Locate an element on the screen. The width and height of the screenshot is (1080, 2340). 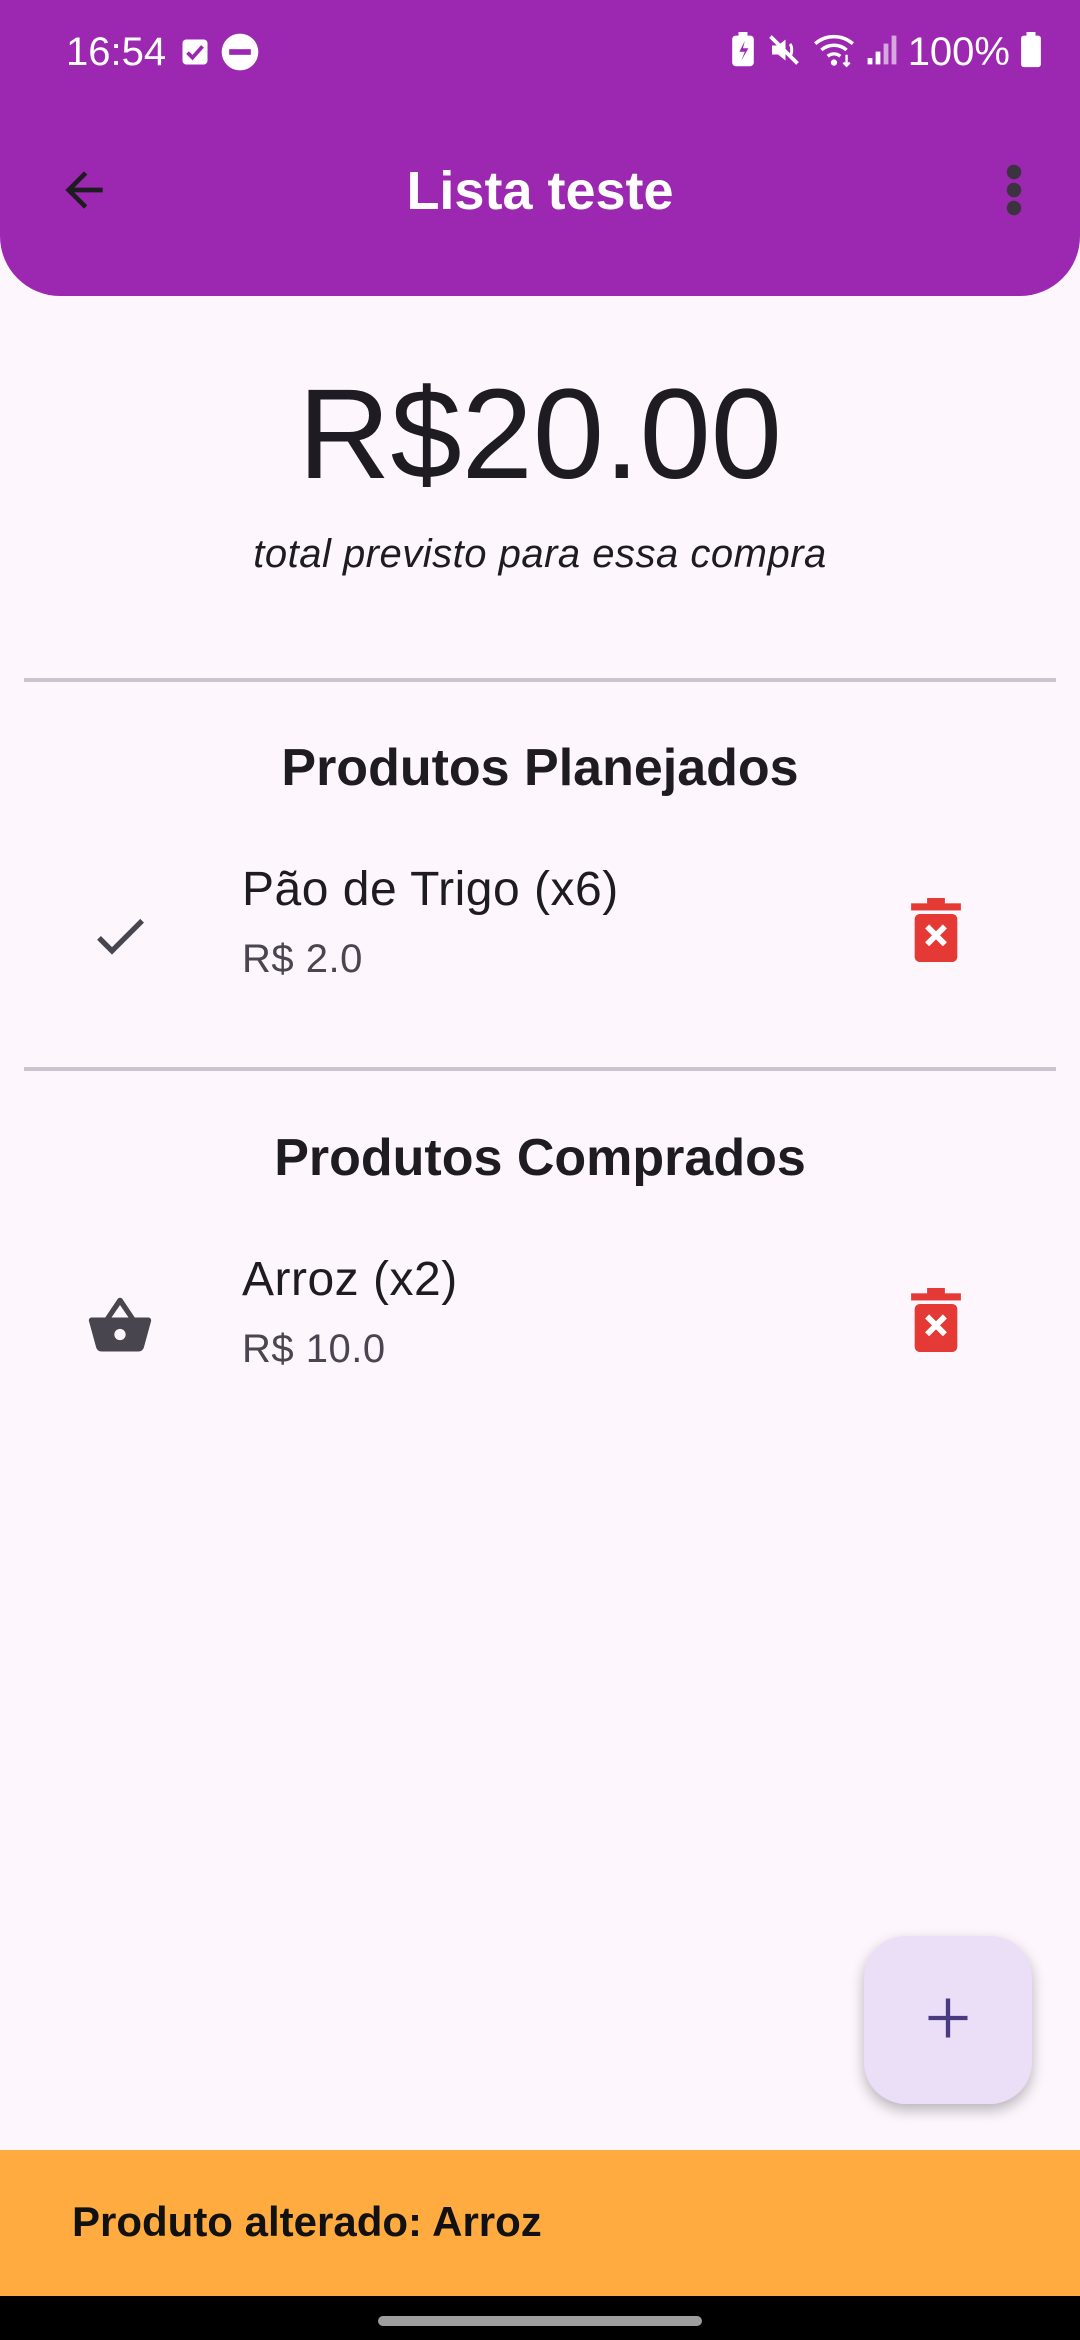
total-caption: total previsto para essa compra is located at coordinates (540, 554).